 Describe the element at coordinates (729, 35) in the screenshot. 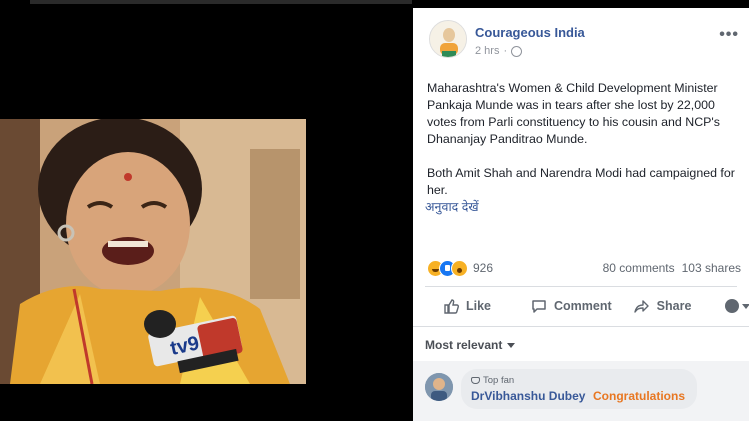

I see `more-options-icon: •••` at that location.